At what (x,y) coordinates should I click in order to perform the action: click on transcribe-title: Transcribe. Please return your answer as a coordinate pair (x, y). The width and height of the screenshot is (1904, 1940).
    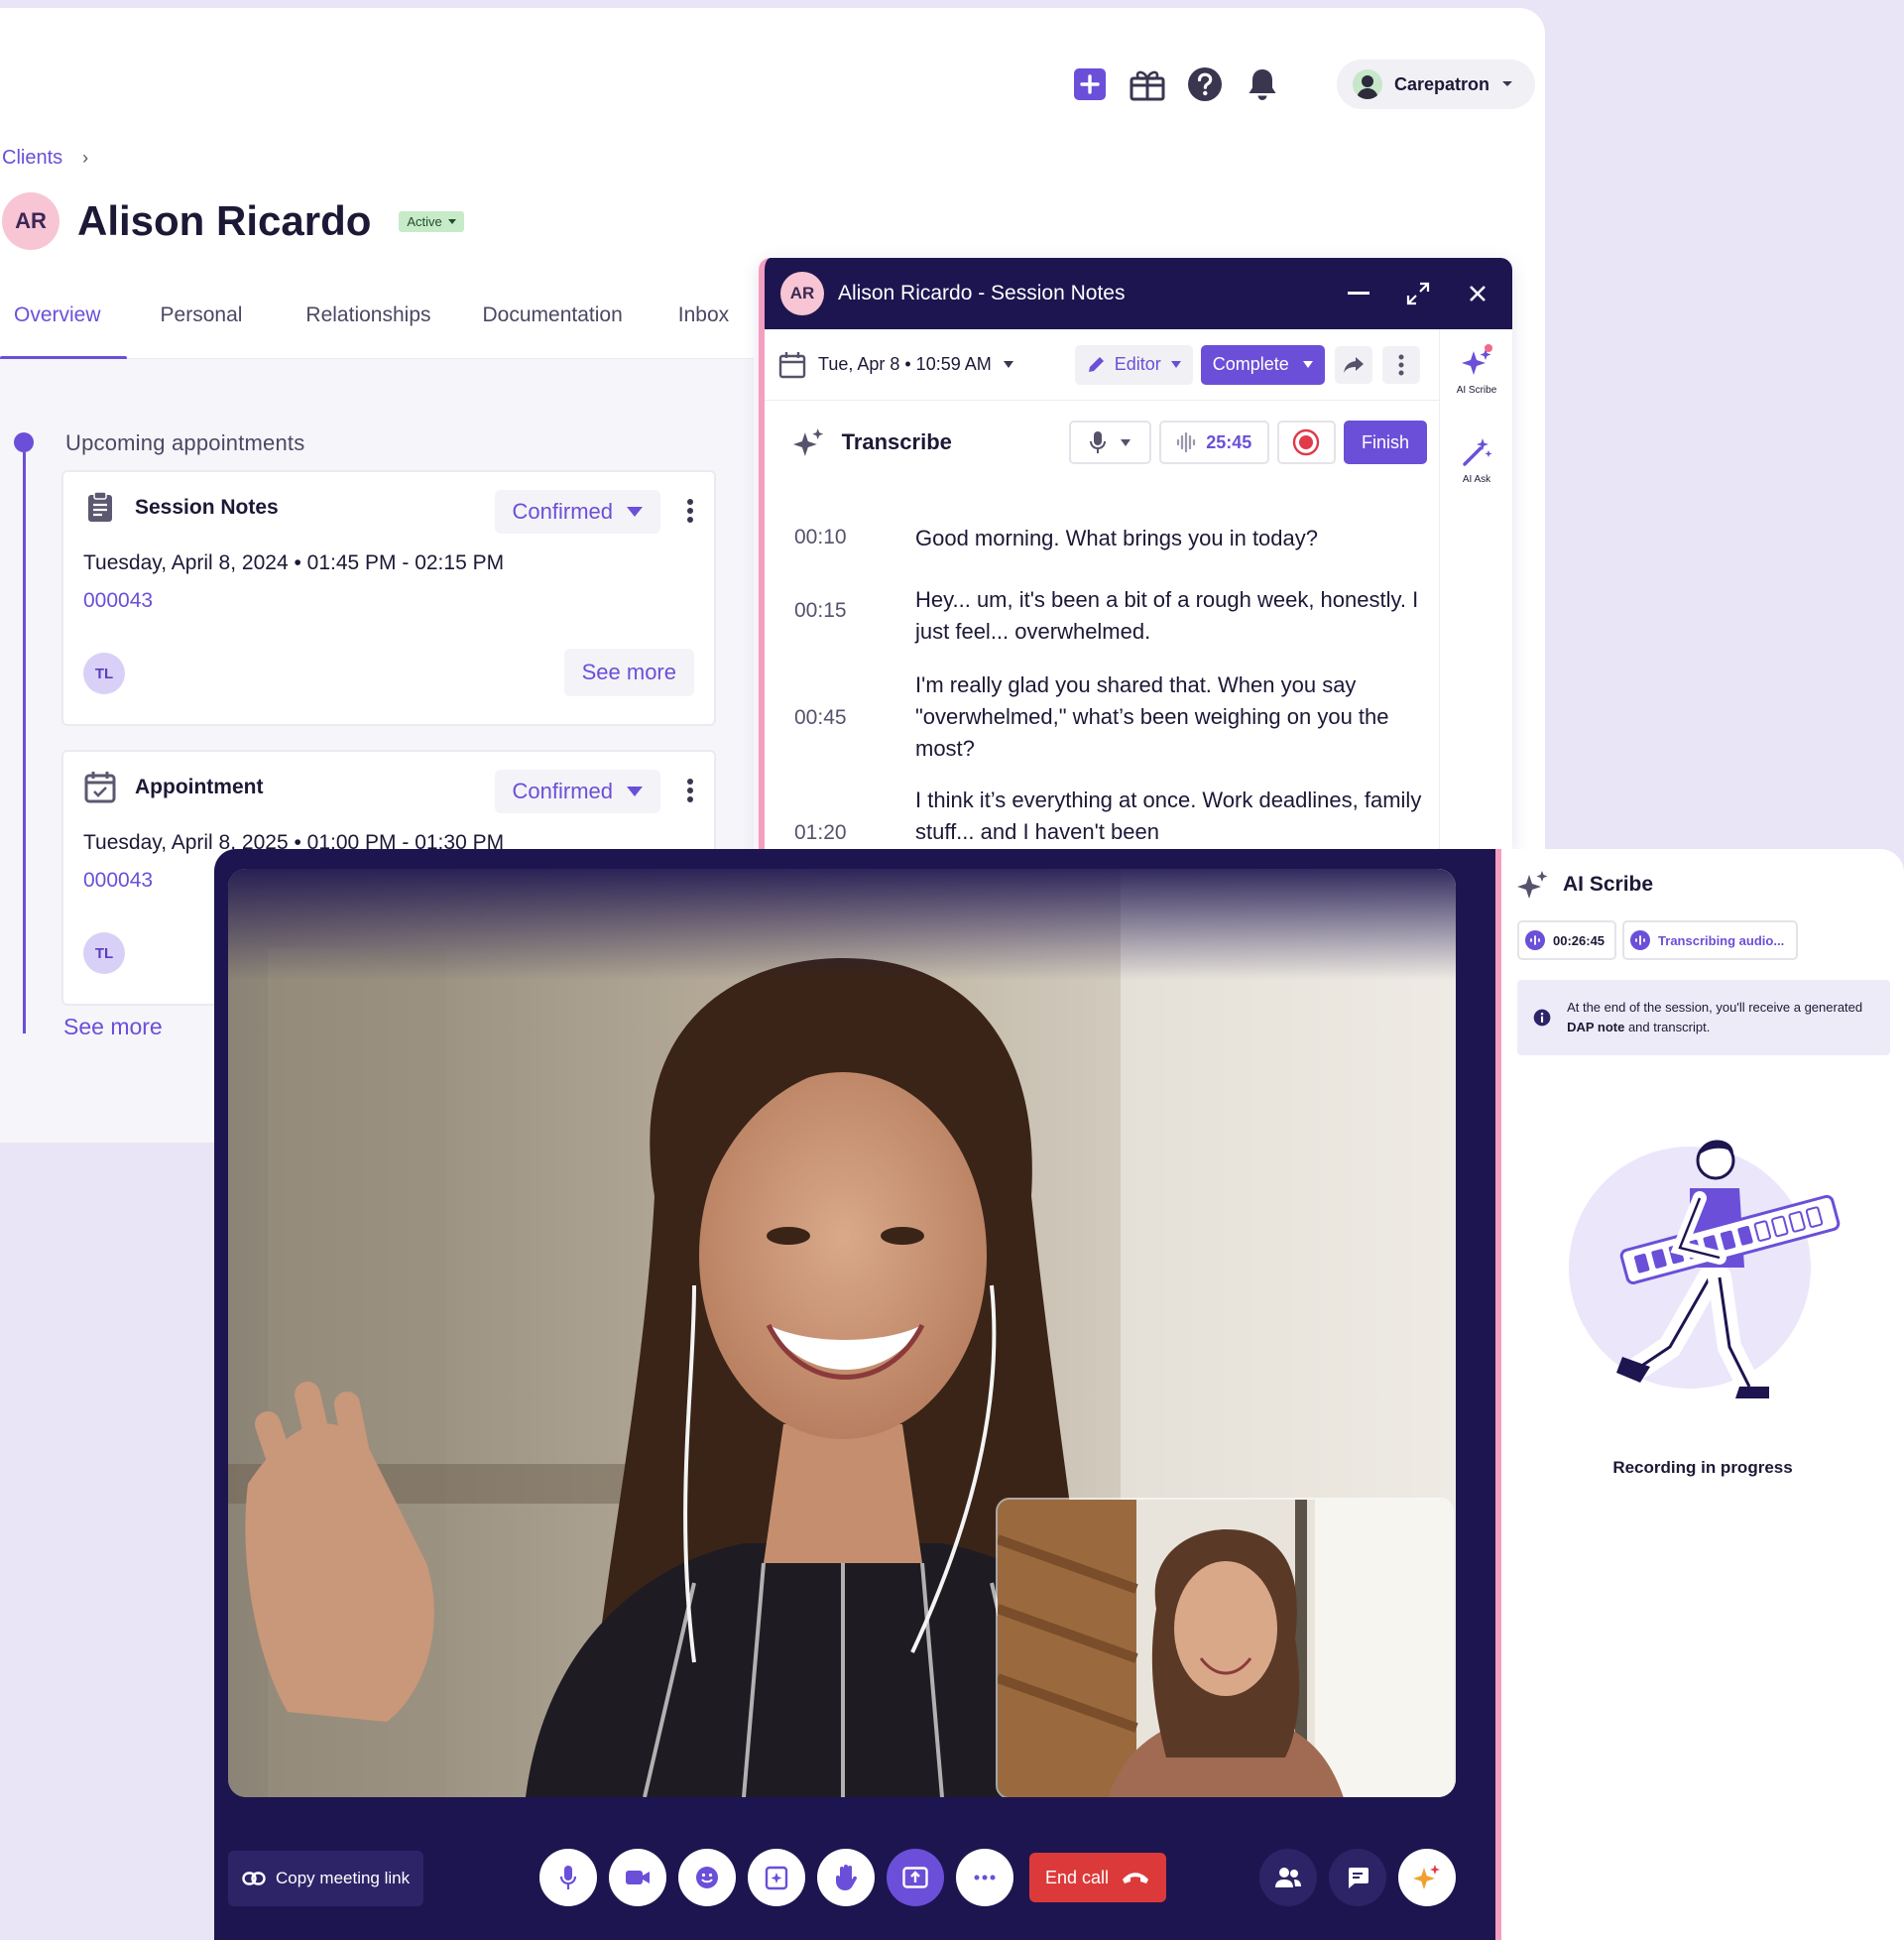
    Looking at the image, I should click on (896, 441).